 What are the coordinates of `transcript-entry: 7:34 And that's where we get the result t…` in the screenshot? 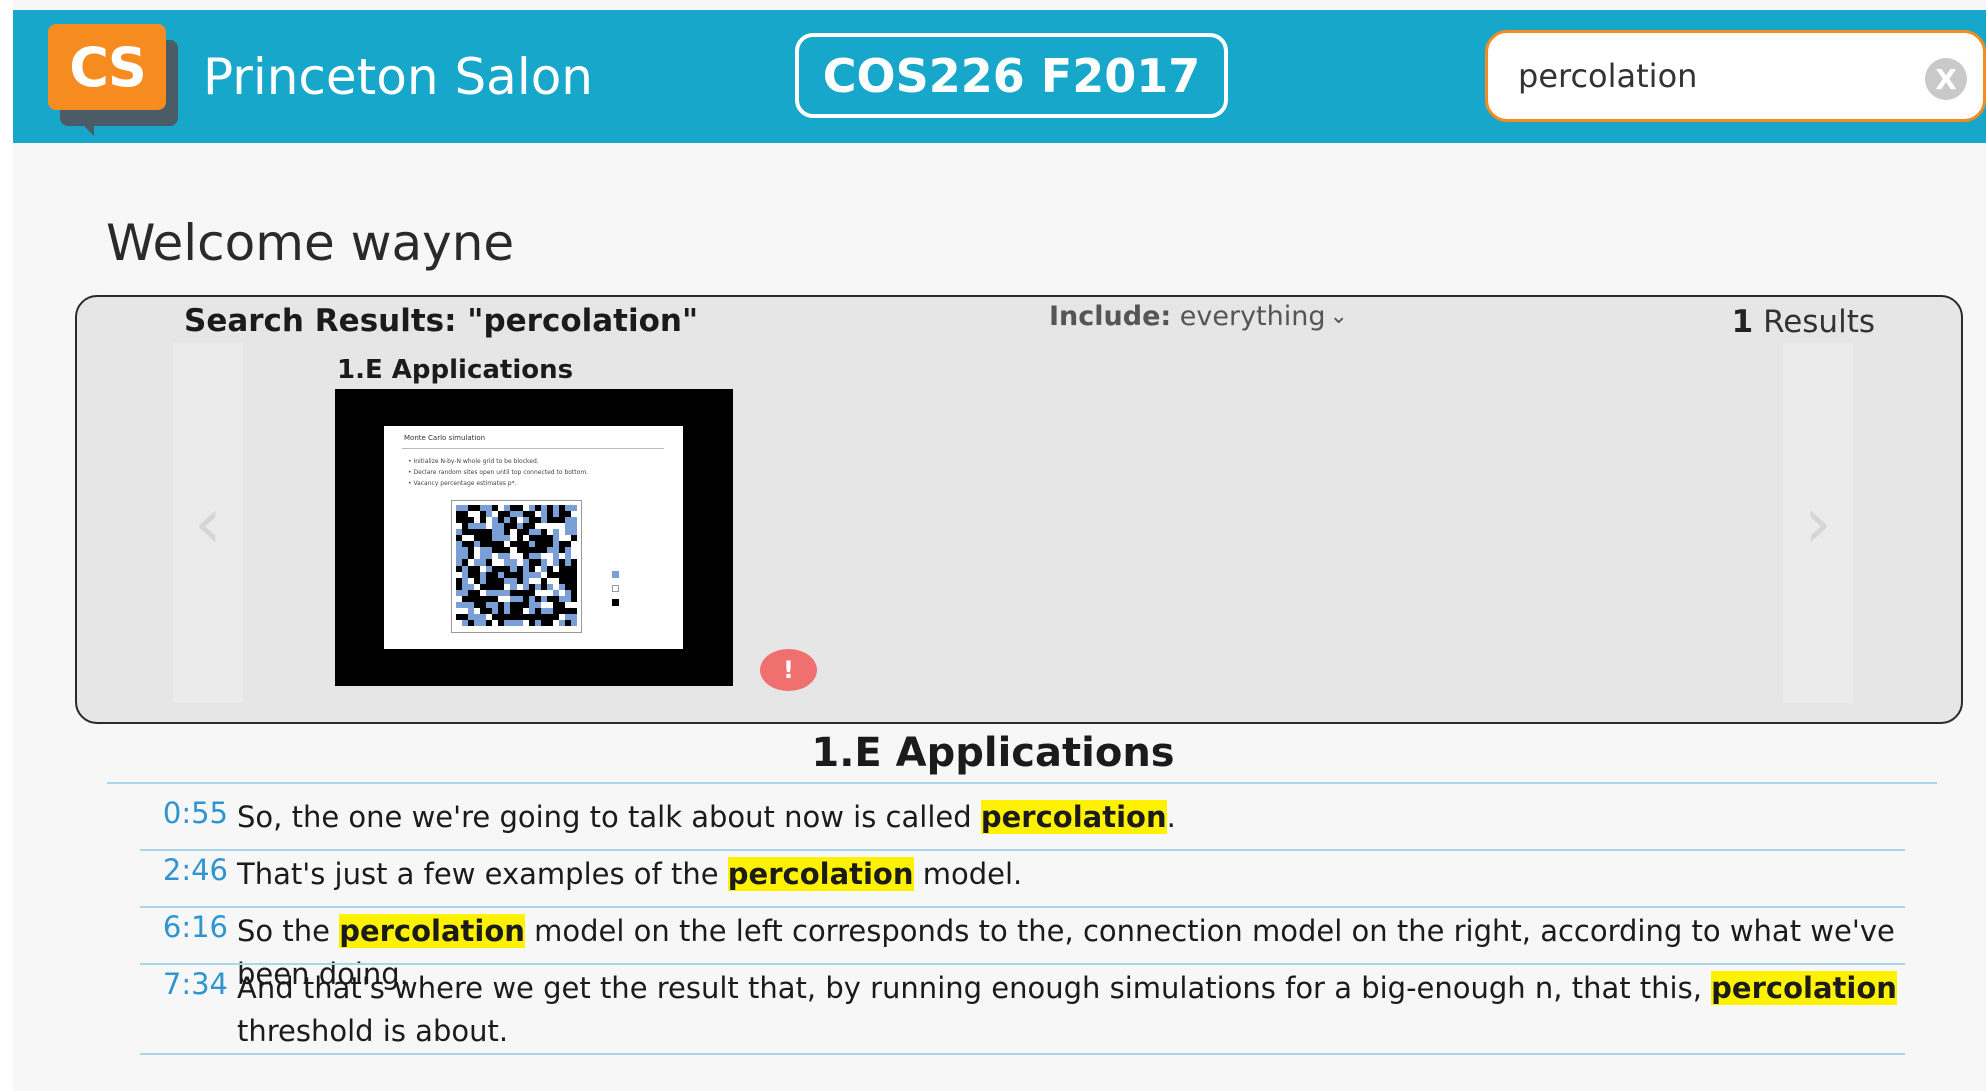 It's located at (1022, 1012).